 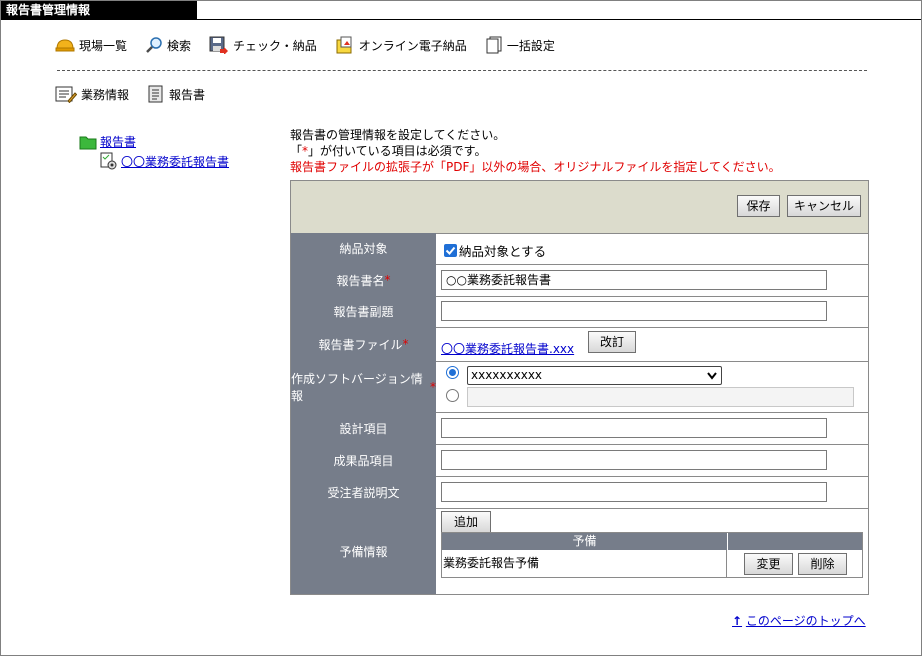 What do you see at coordinates (634, 428) in the screenshot?
I see `design-item-input` at bounding box center [634, 428].